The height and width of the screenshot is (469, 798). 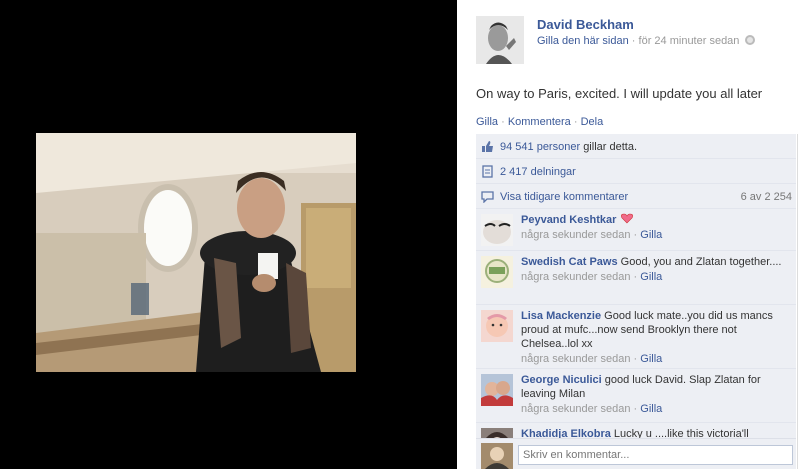 I want to click on like-button: Gilla, so click(x=487, y=122).